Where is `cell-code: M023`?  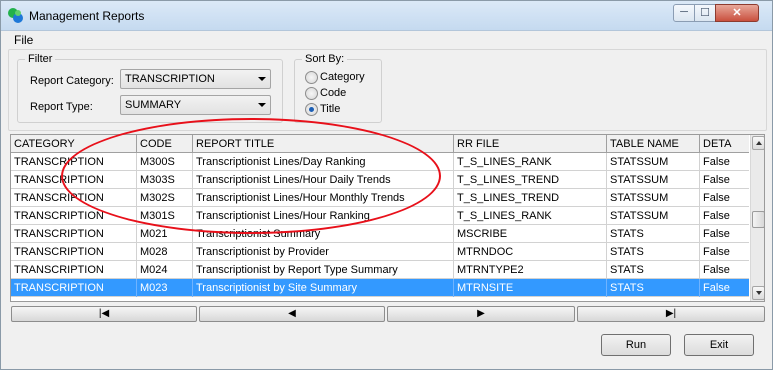
cell-code: M023 is located at coordinates (165, 288).